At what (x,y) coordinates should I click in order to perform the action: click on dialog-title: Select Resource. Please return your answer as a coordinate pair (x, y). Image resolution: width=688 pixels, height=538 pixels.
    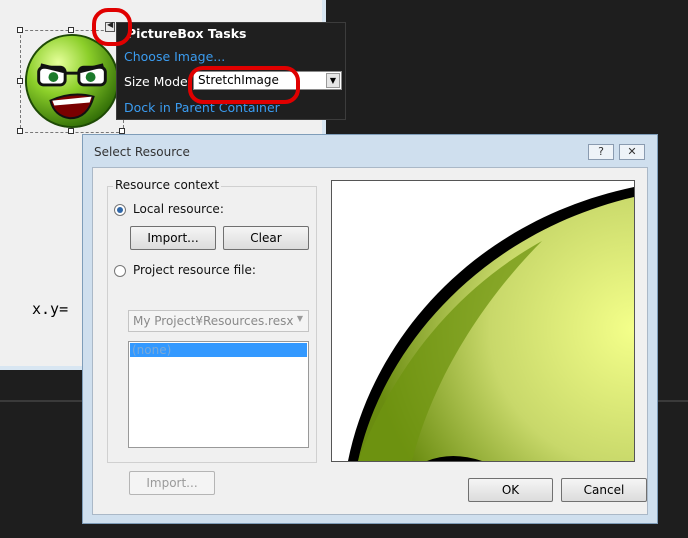
    Looking at the image, I should click on (142, 152).